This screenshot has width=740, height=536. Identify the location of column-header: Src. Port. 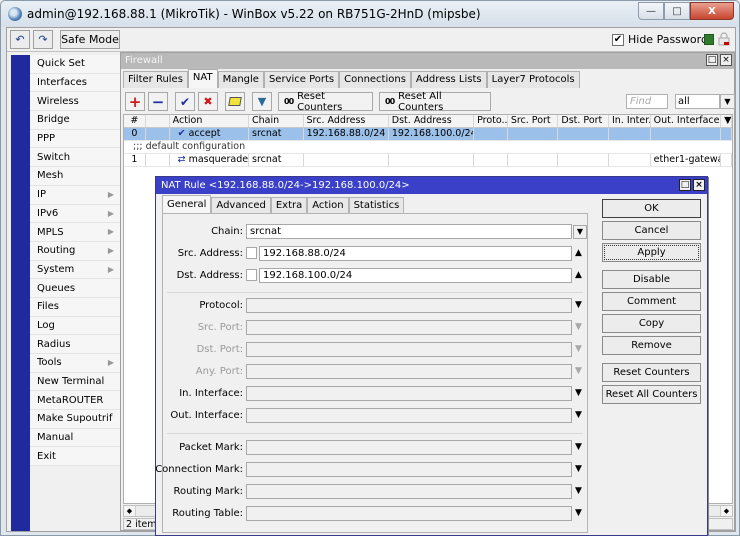
(533, 121).